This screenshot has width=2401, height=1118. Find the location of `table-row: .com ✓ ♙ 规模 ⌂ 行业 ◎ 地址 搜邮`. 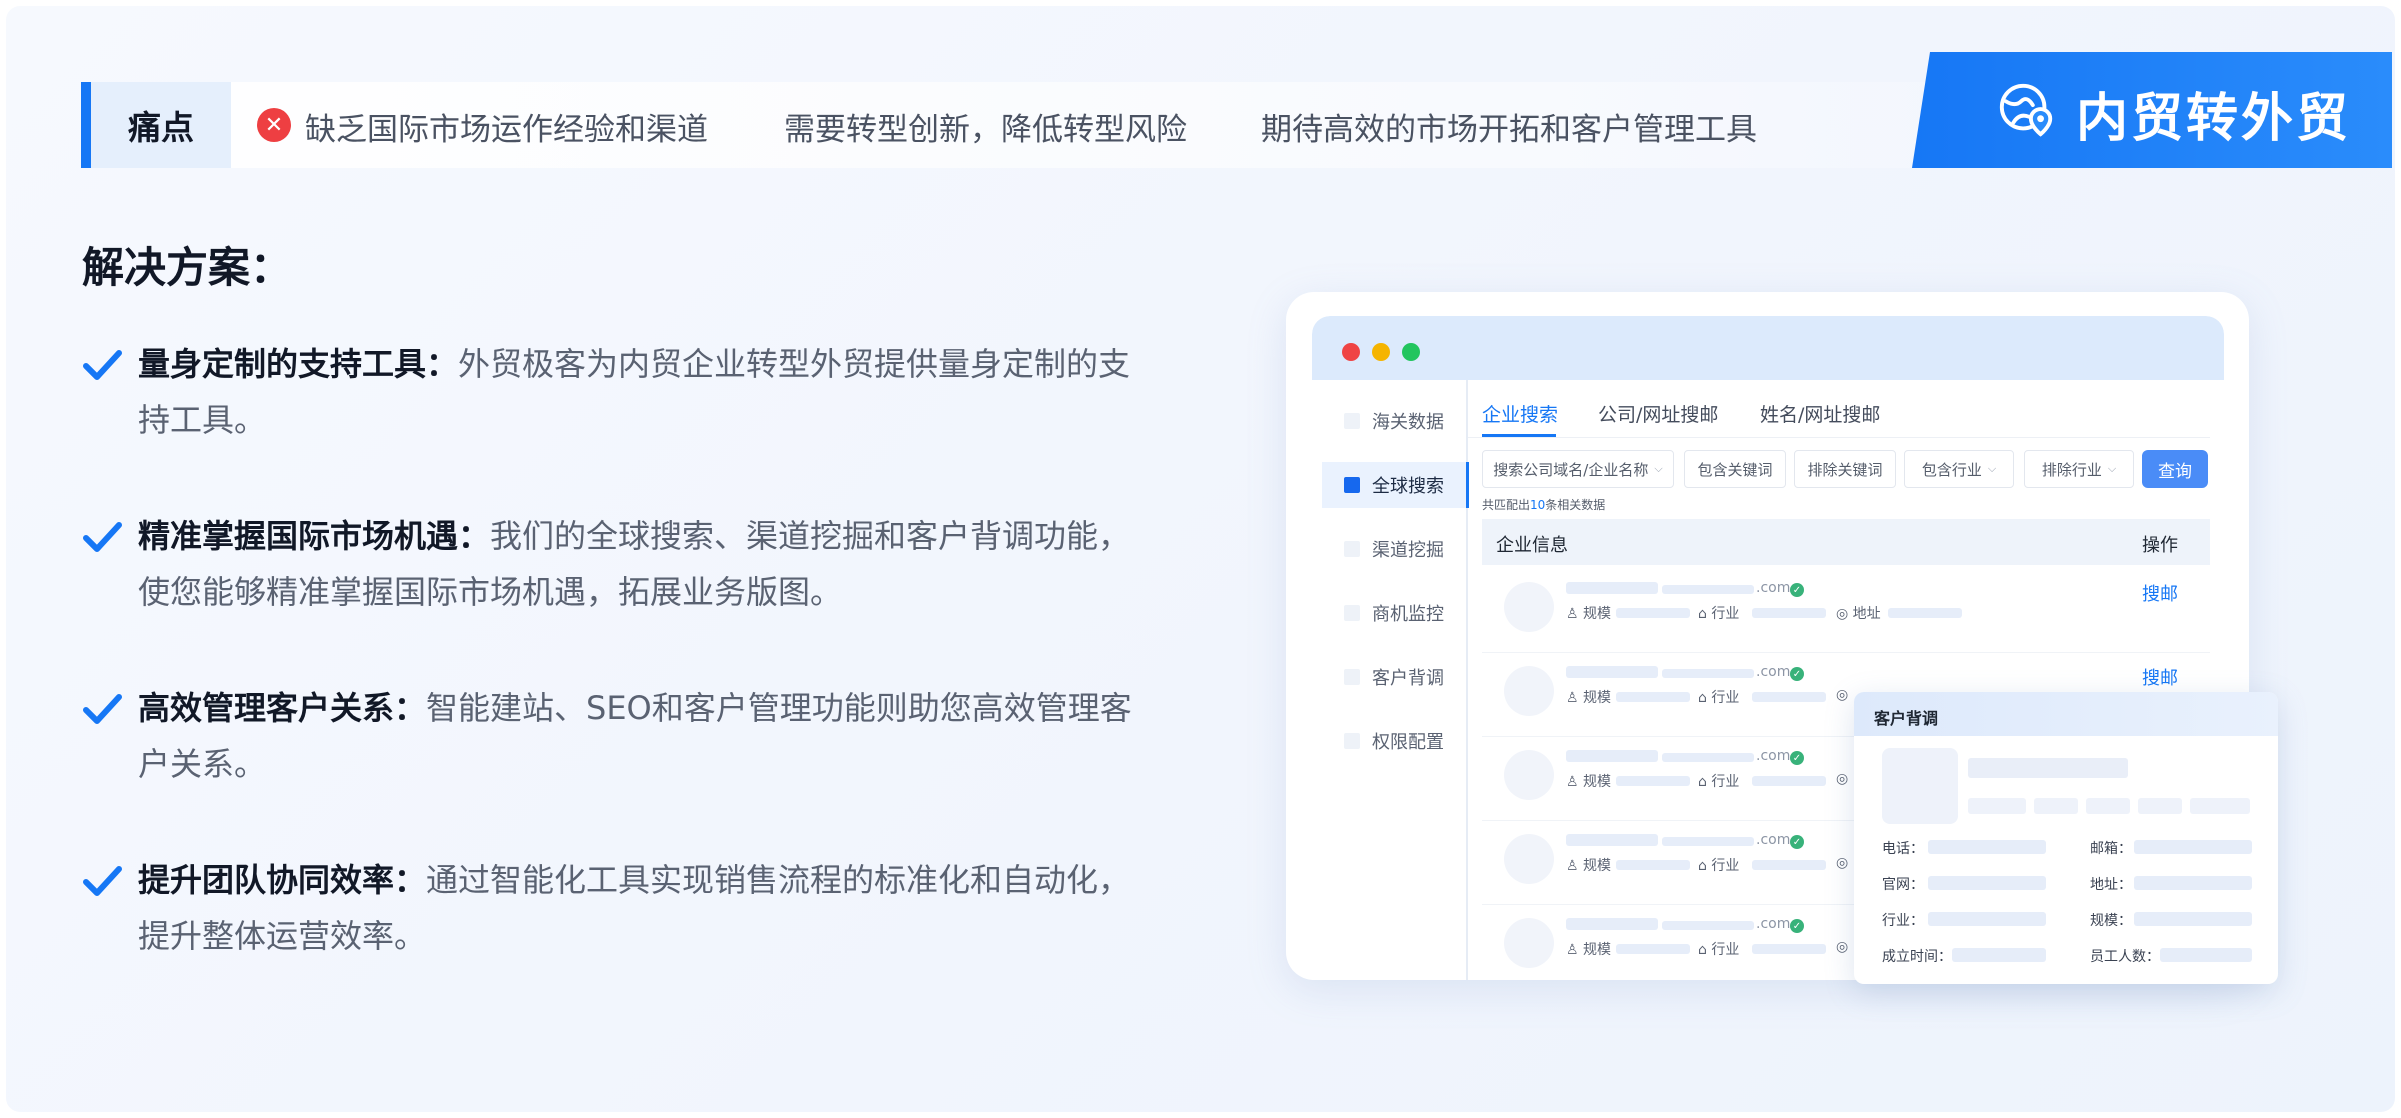

table-row: .com ✓ ♙ 规模 ⌂ 行业 ◎ 地址 搜邮 is located at coordinates (1846, 610).